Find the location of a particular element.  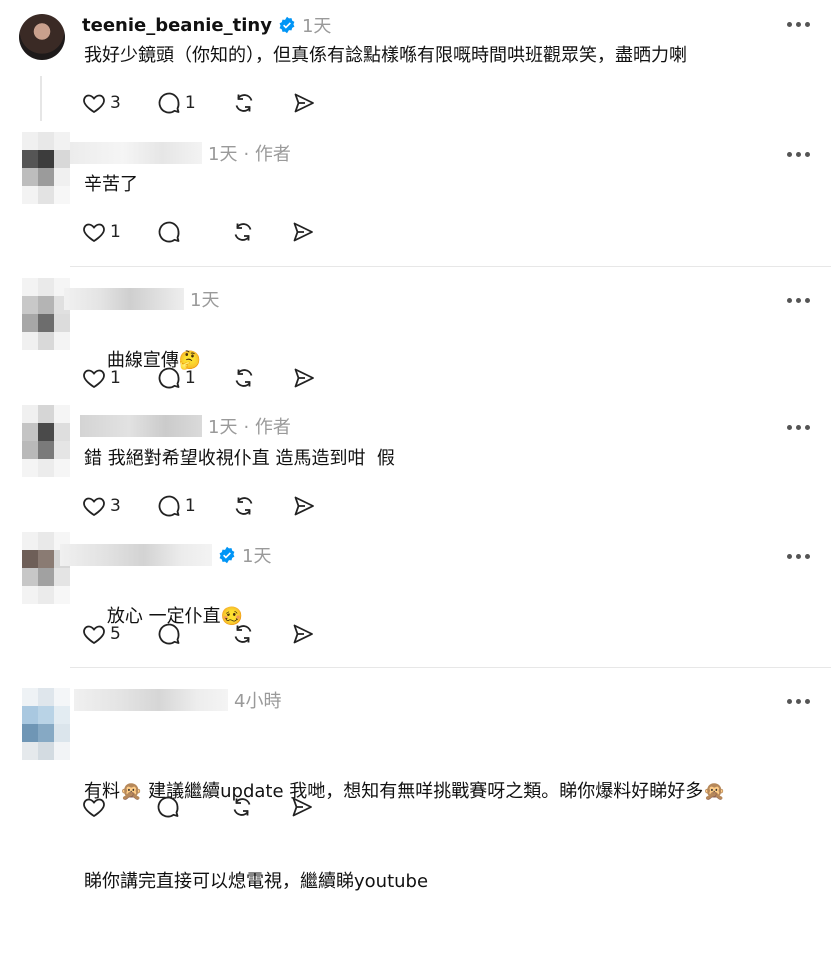

like-button: 5 is located at coordinates (101, 634).